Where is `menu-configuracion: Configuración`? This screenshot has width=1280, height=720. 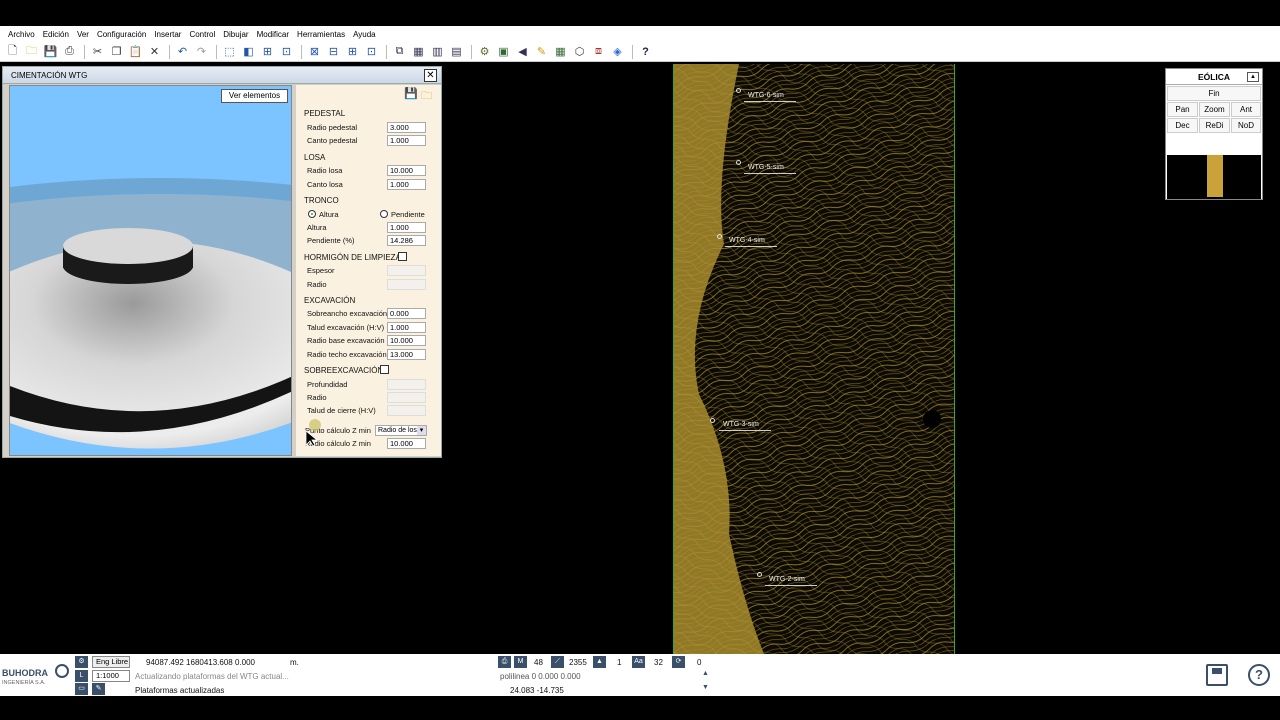 menu-configuracion: Configuración is located at coordinates (121, 34).